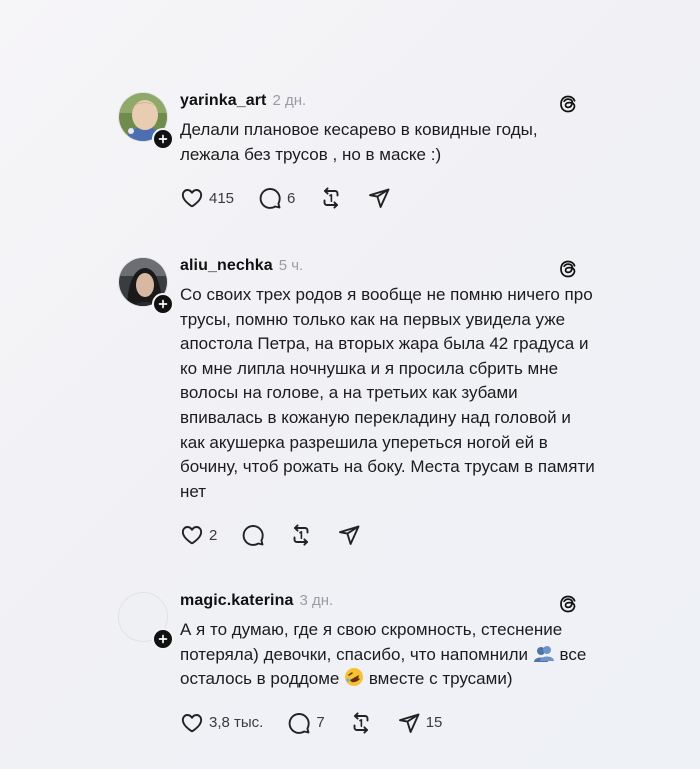 Image resolution: width=700 pixels, height=769 pixels. Describe the element at coordinates (222, 198) in the screenshot. I see `like-count: 415` at that location.